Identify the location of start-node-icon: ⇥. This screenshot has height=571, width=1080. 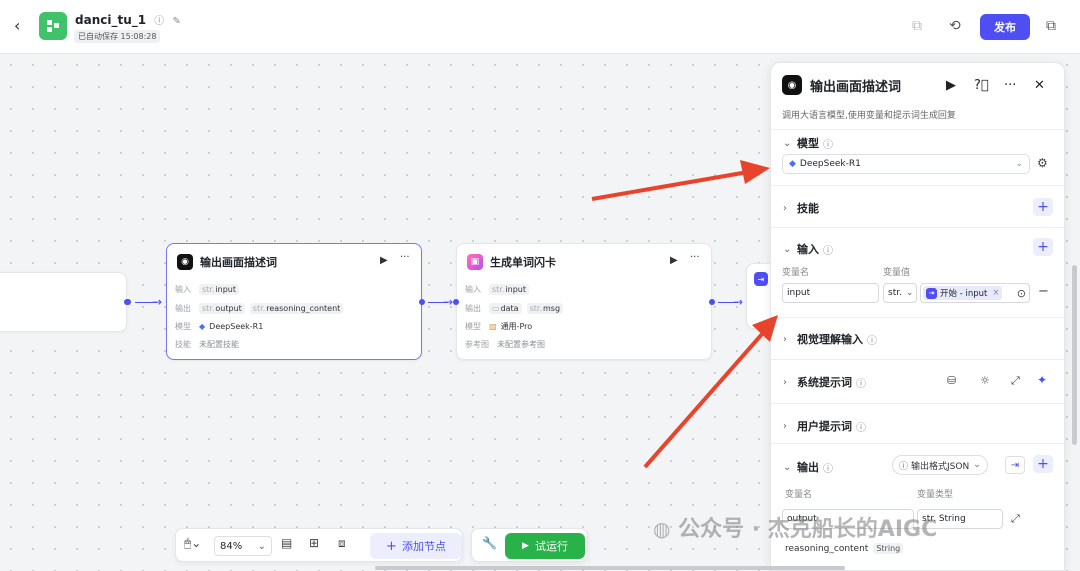
(931, 293).